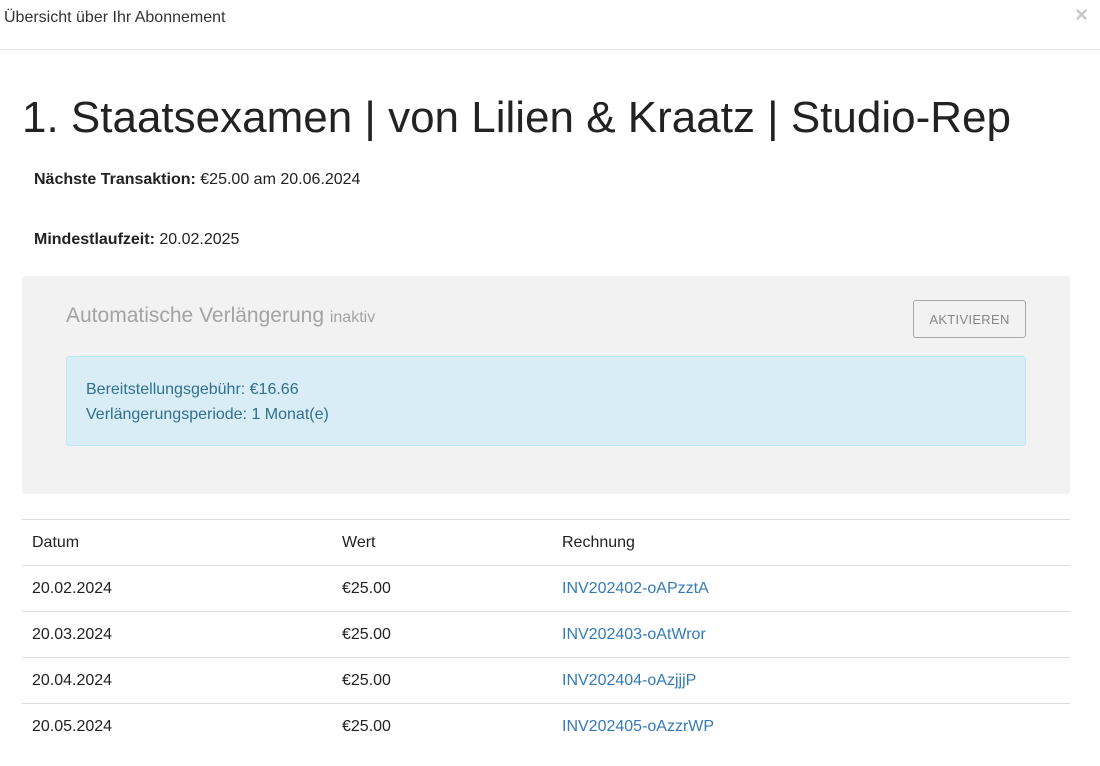 The image size is (1100, 766). Describe the element at coordinates (177, 542) in the screenshot. I see `column-header-date: Datum` at that location.